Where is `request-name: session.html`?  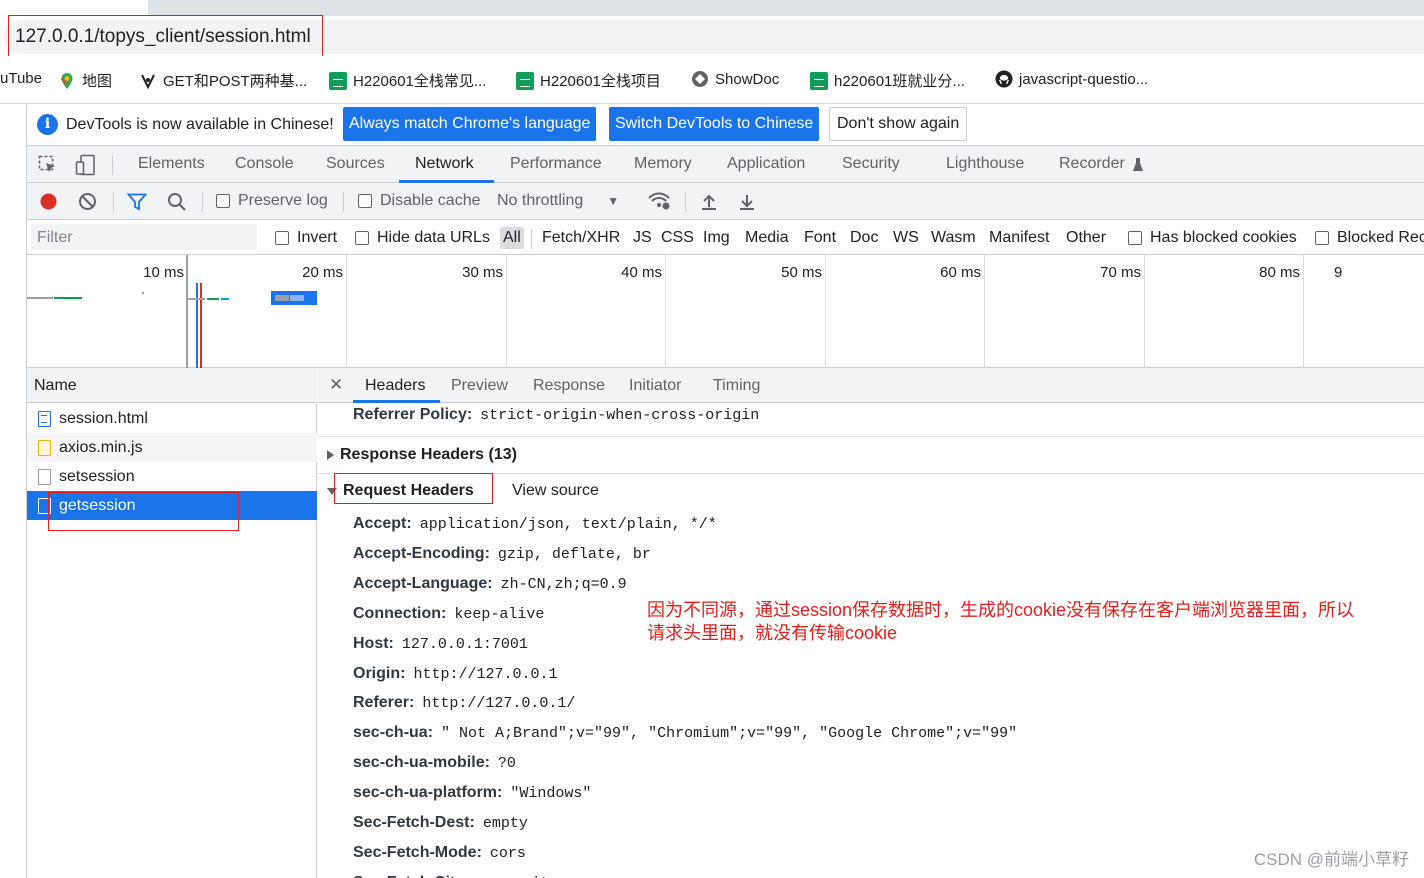 request-name: session.html is located at coordinates (103, 418).